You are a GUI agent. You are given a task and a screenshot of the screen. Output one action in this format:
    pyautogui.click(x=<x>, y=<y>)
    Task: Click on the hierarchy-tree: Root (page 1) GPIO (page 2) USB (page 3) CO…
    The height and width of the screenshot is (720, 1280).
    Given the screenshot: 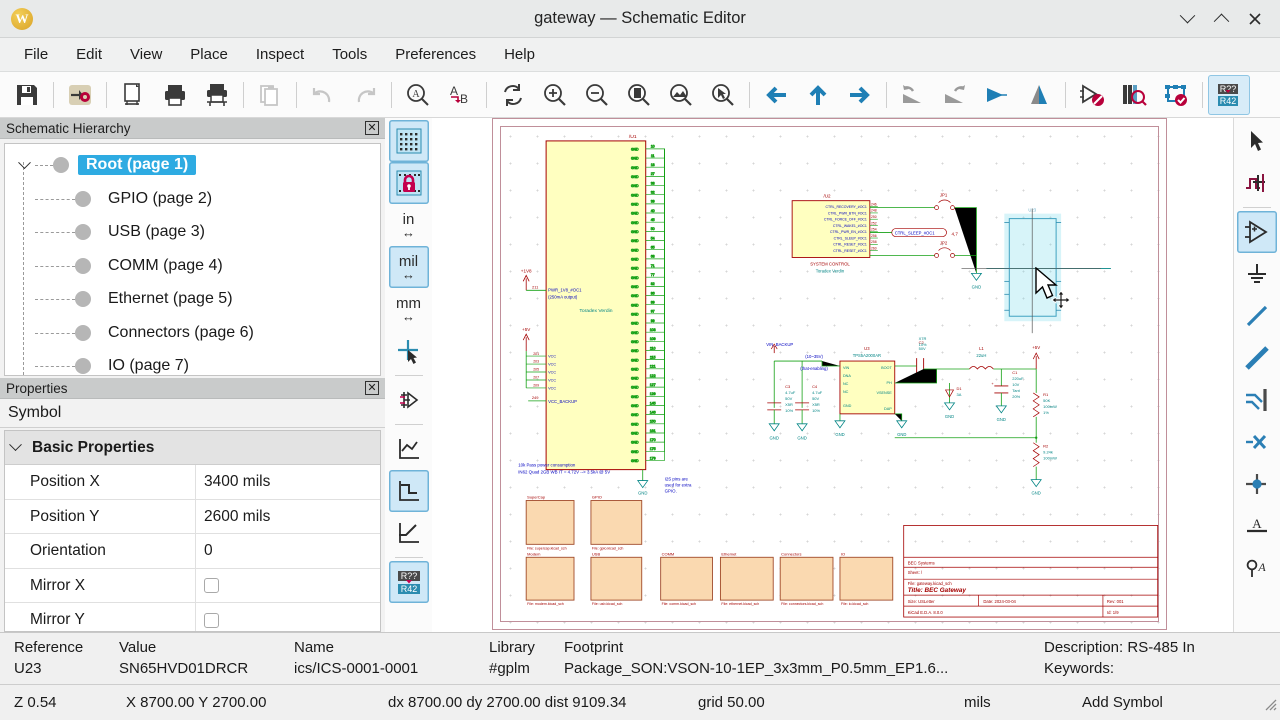 What is the action you would take?
    pyautogui.click(x=192, y=259)
    